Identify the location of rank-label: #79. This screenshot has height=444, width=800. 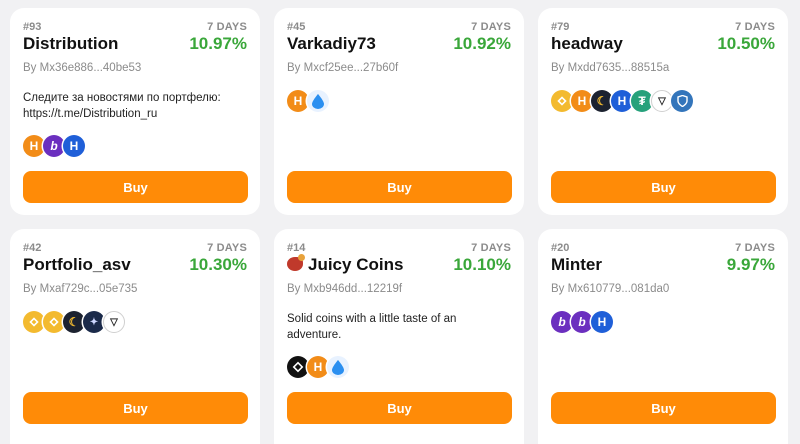
(560, 27).